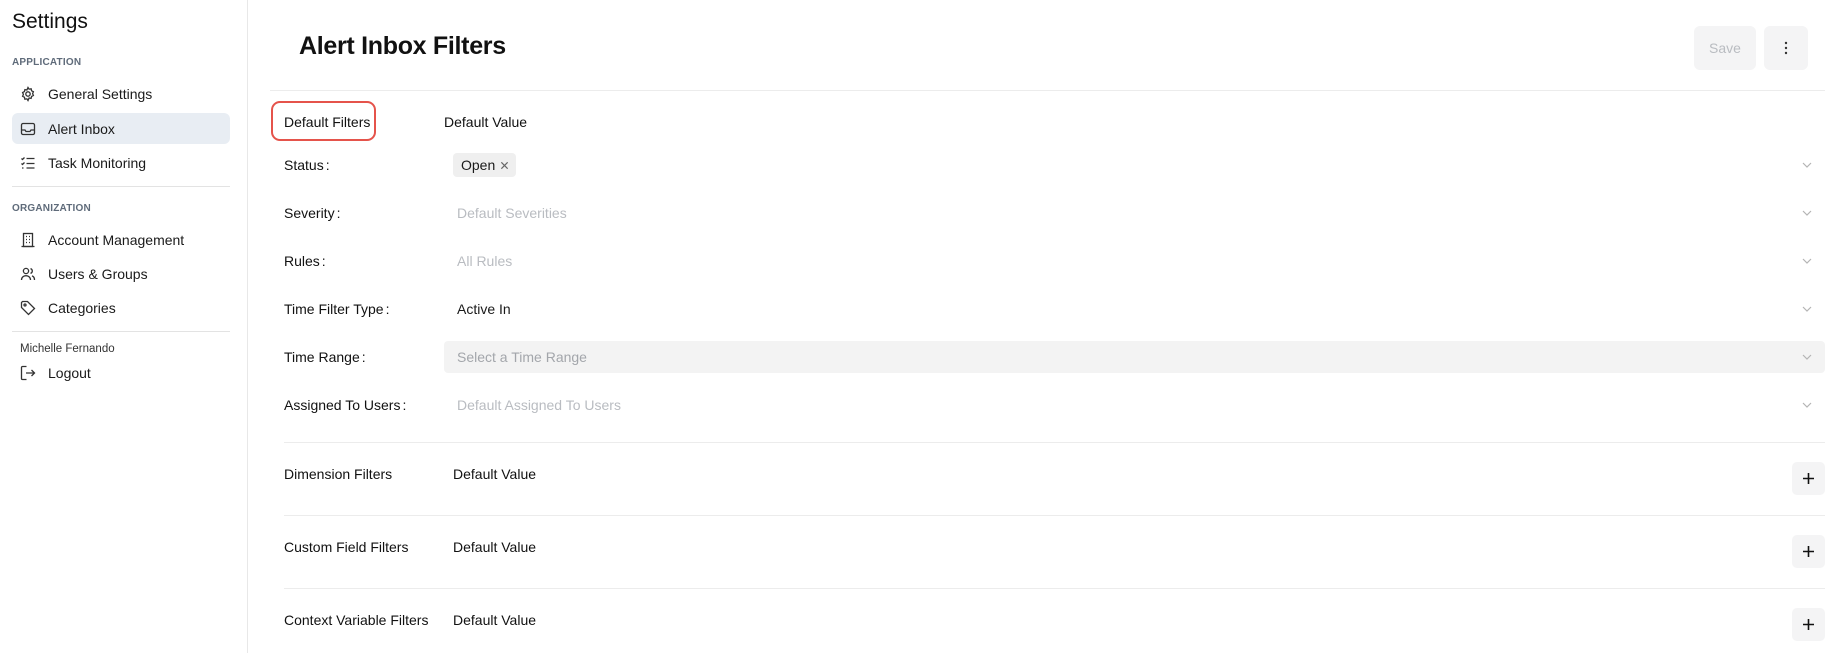 This screenshot has height=653, width=1847. I want to click on filter-label-time-filter-type: Time Filter Type:, so click(337, 309).